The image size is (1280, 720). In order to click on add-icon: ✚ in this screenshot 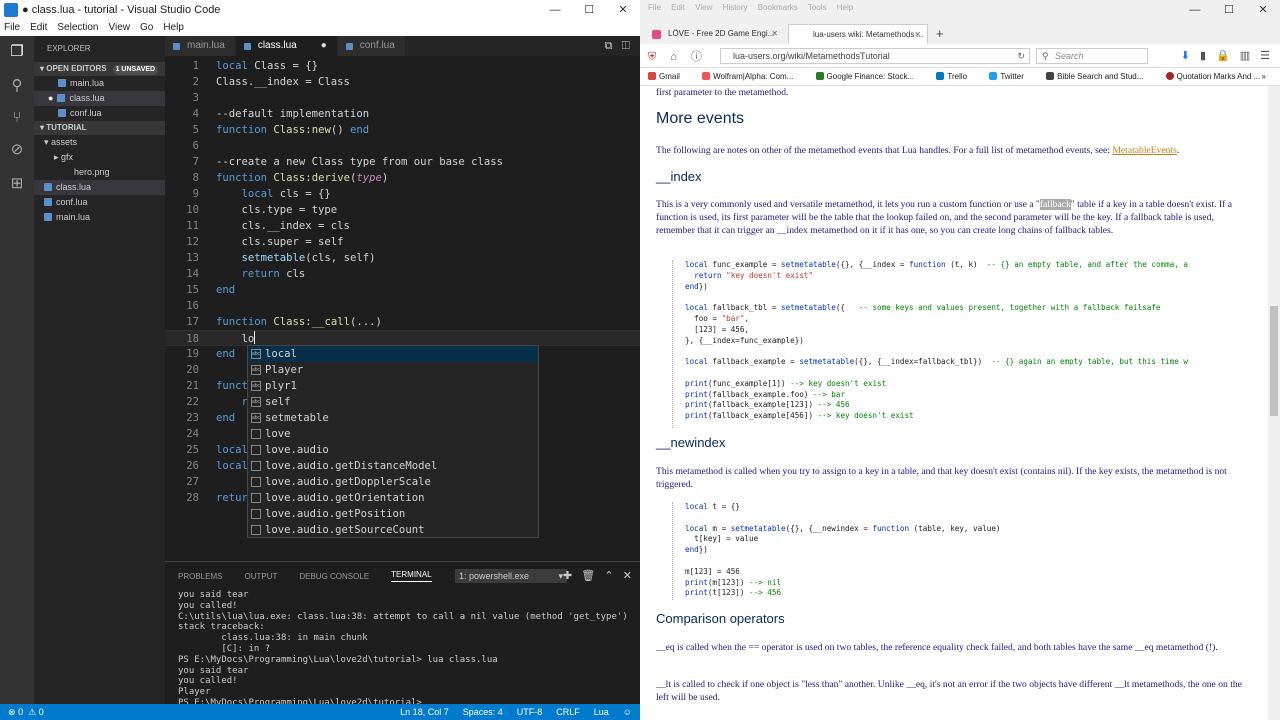, I will do `click(567, 576)`.